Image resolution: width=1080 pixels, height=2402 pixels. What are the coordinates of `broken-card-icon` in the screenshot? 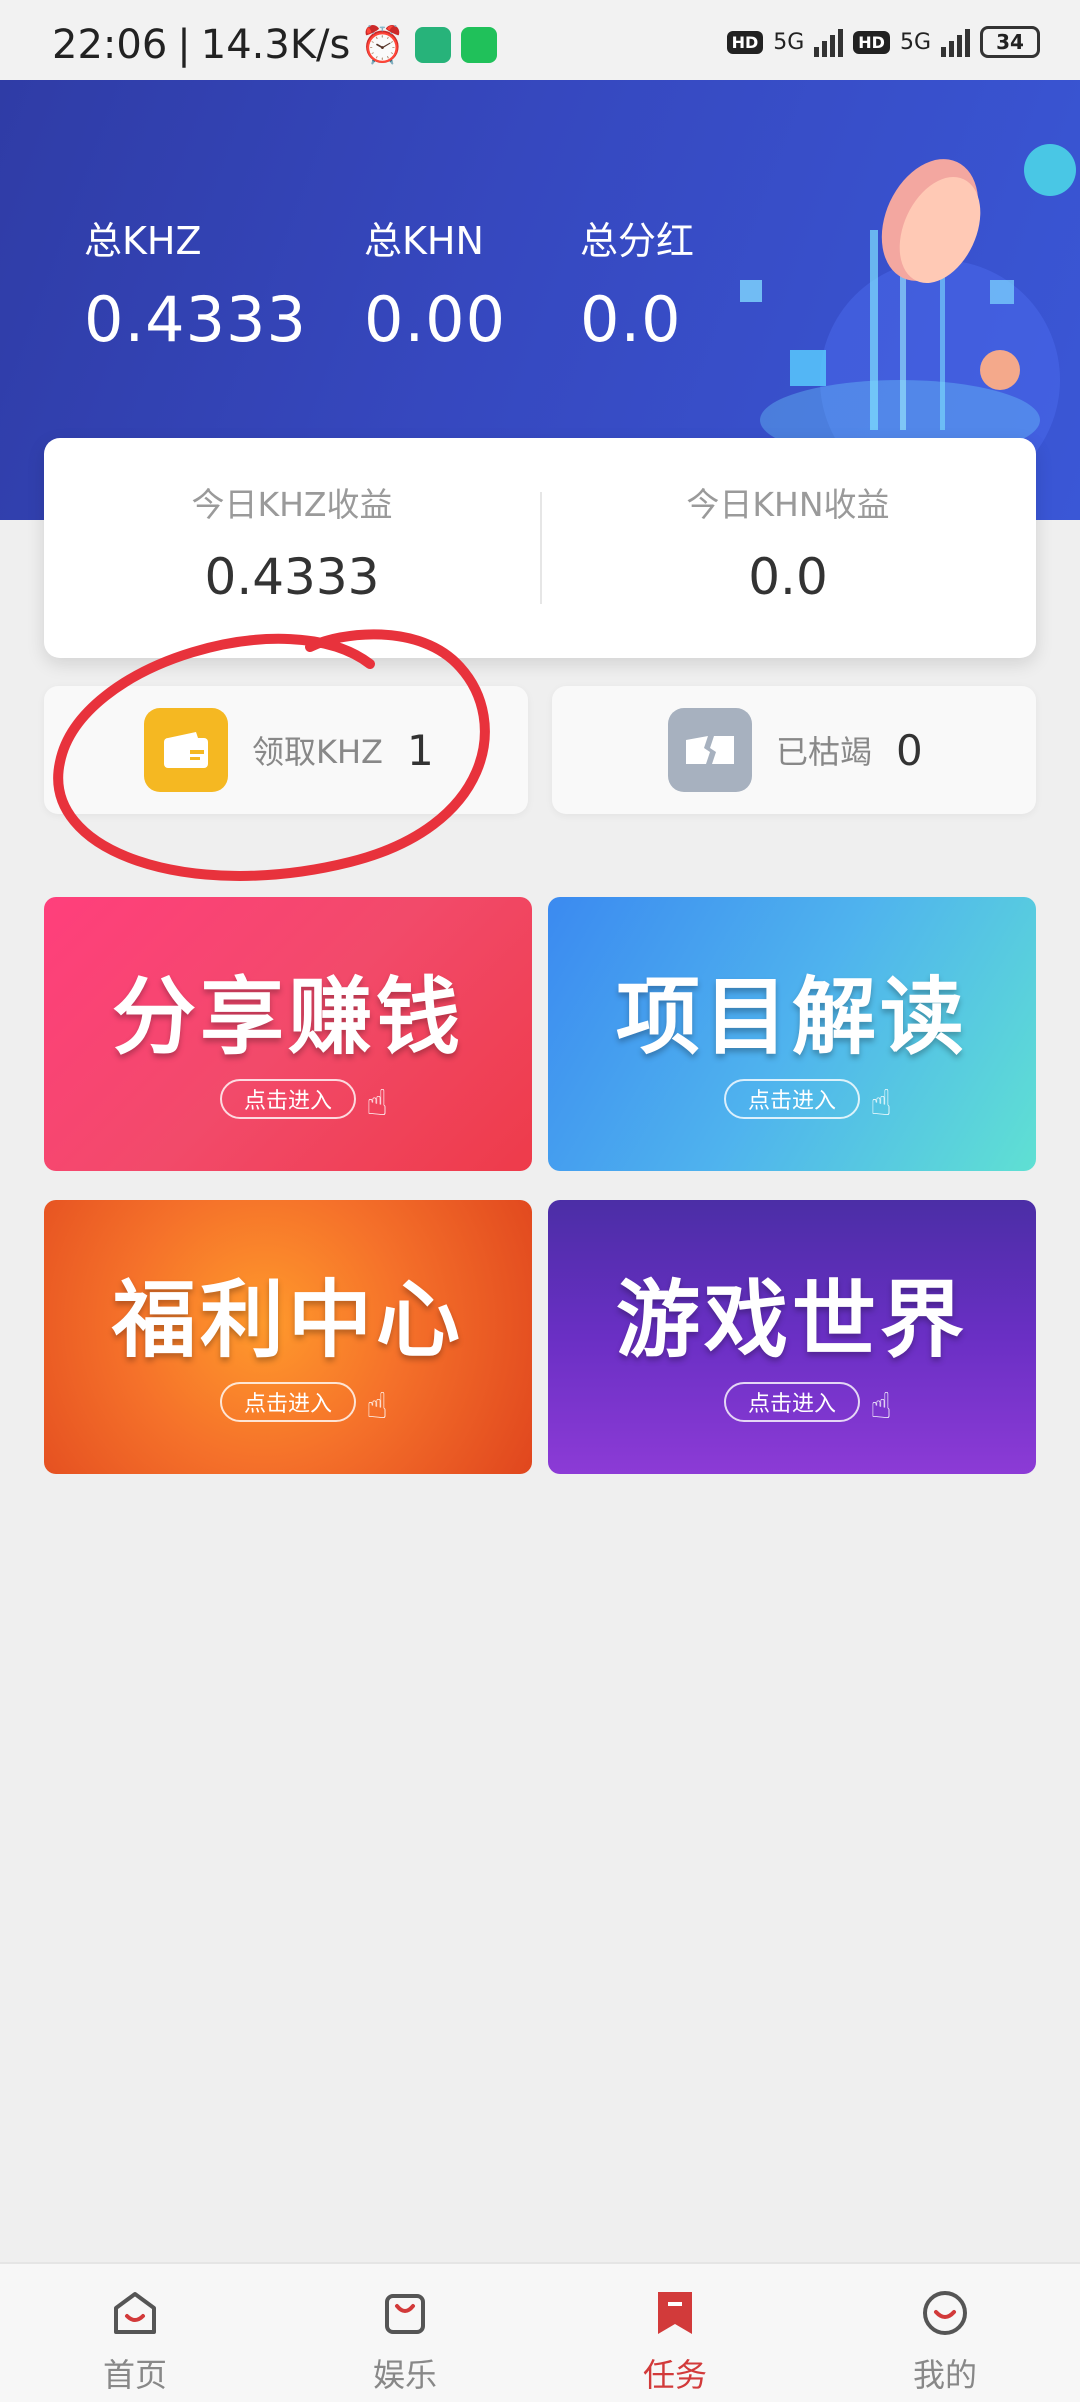 It's located at (710, 750).